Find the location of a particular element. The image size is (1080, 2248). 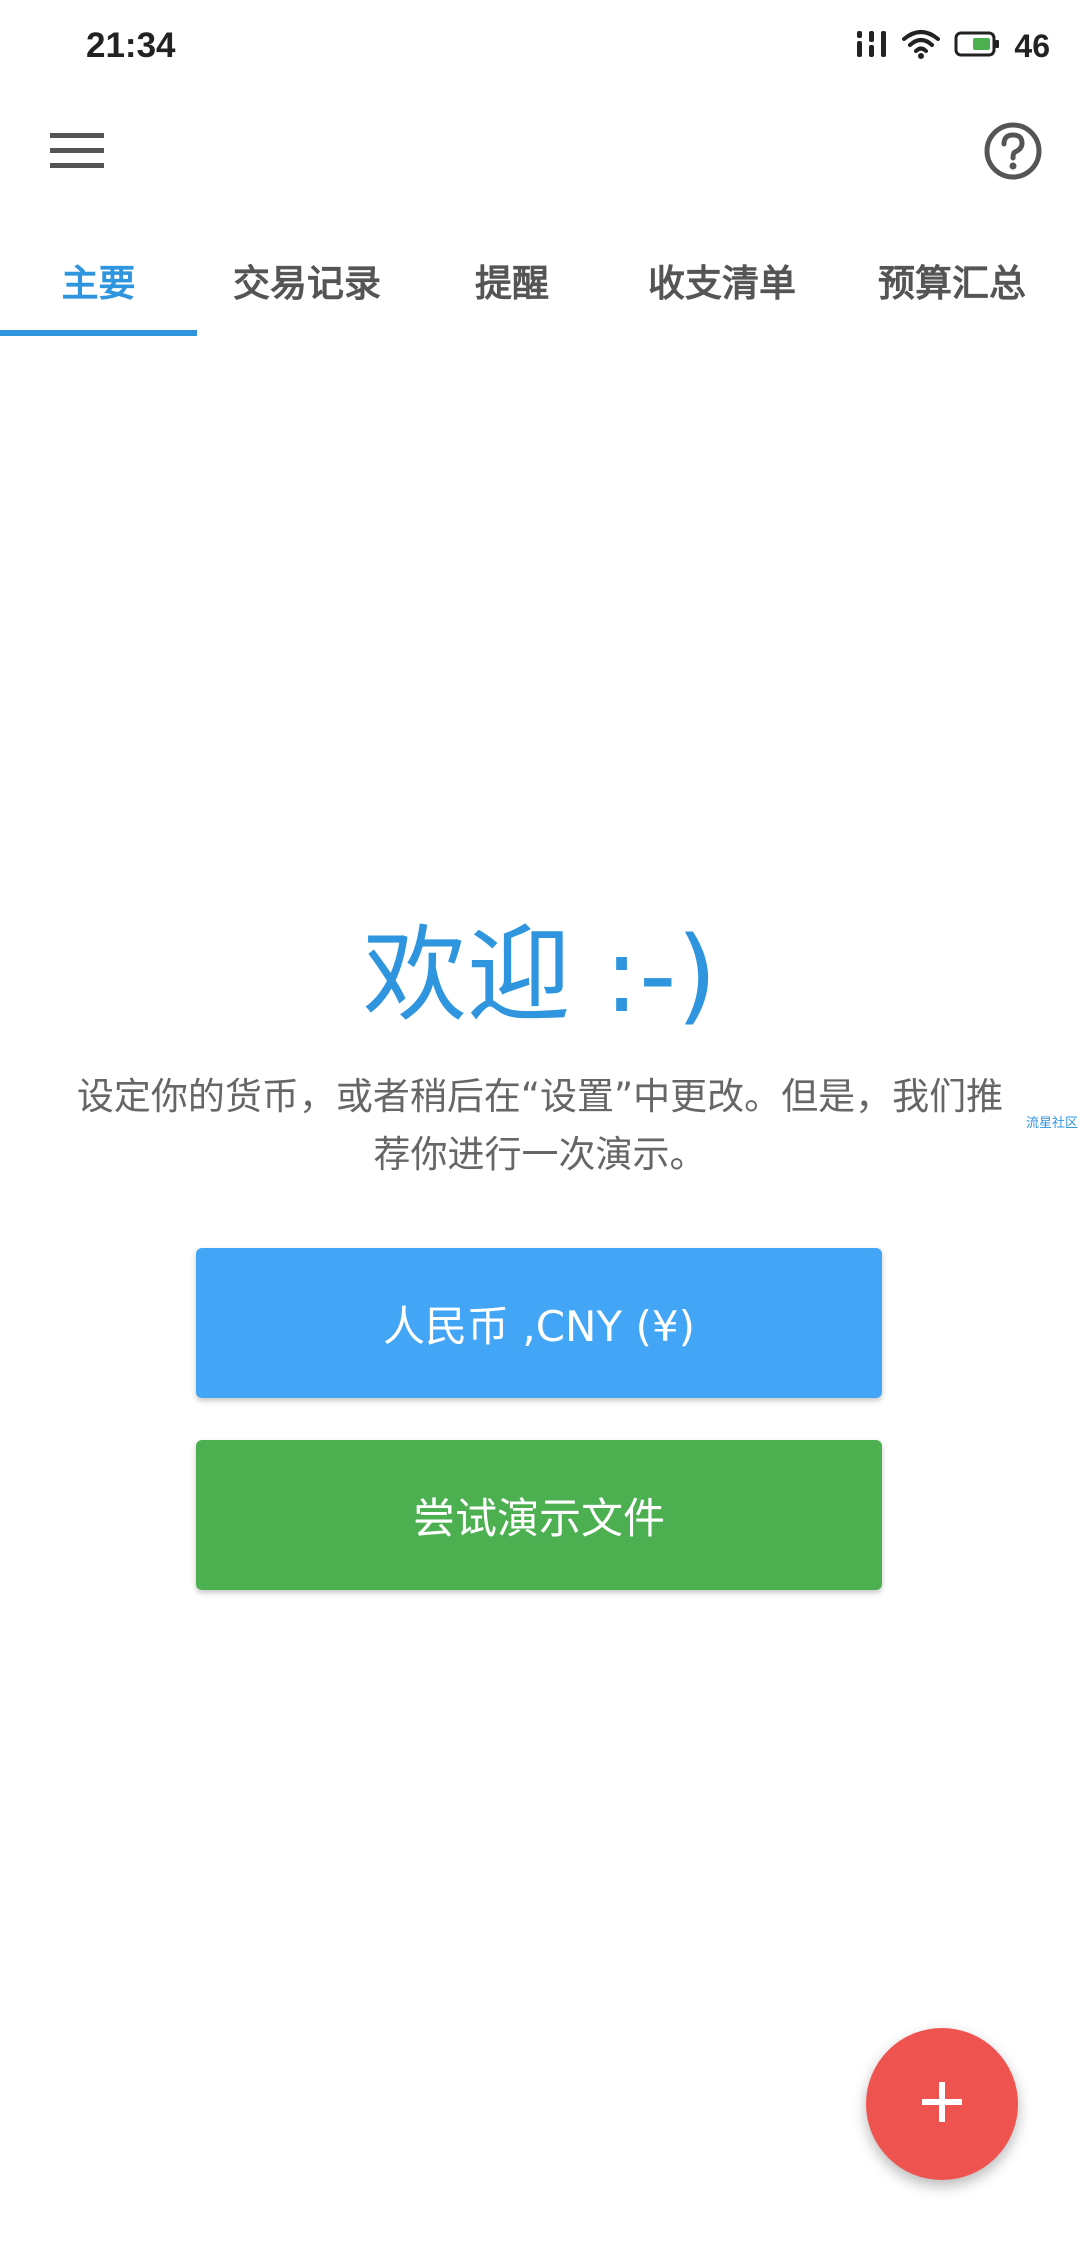

wifi-icon is located at coordinates (921, 46).